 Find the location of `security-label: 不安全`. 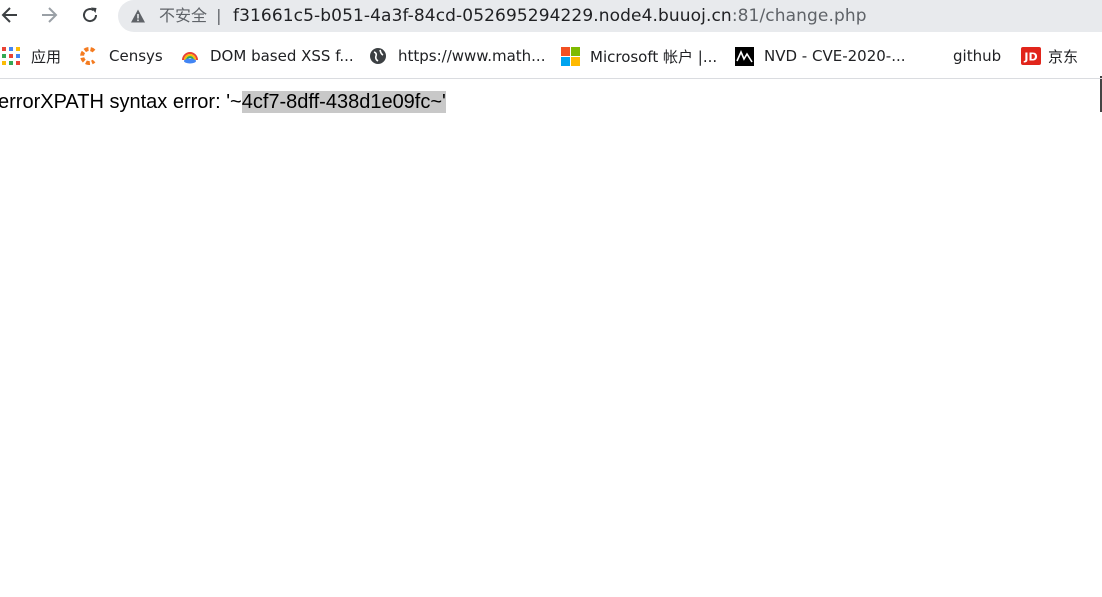

security-label: 不安全 is located at coordinates (183, 15).